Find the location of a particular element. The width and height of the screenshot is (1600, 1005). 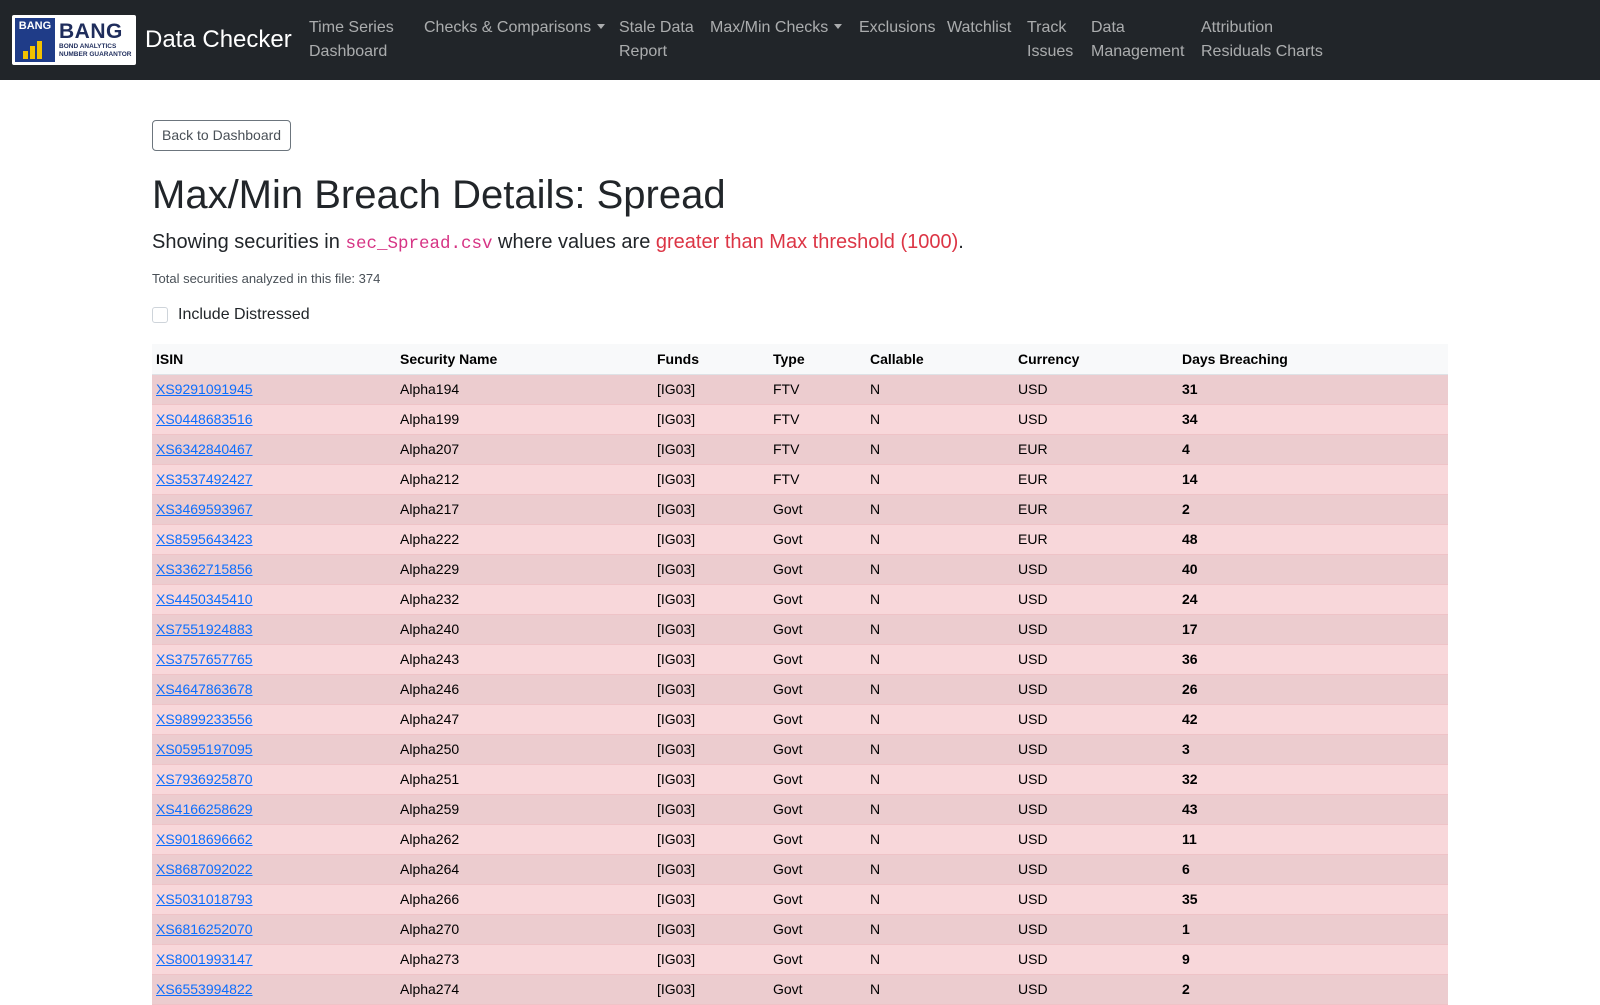

nav-data-management: Data Management is located at coordinates (1137, 40).